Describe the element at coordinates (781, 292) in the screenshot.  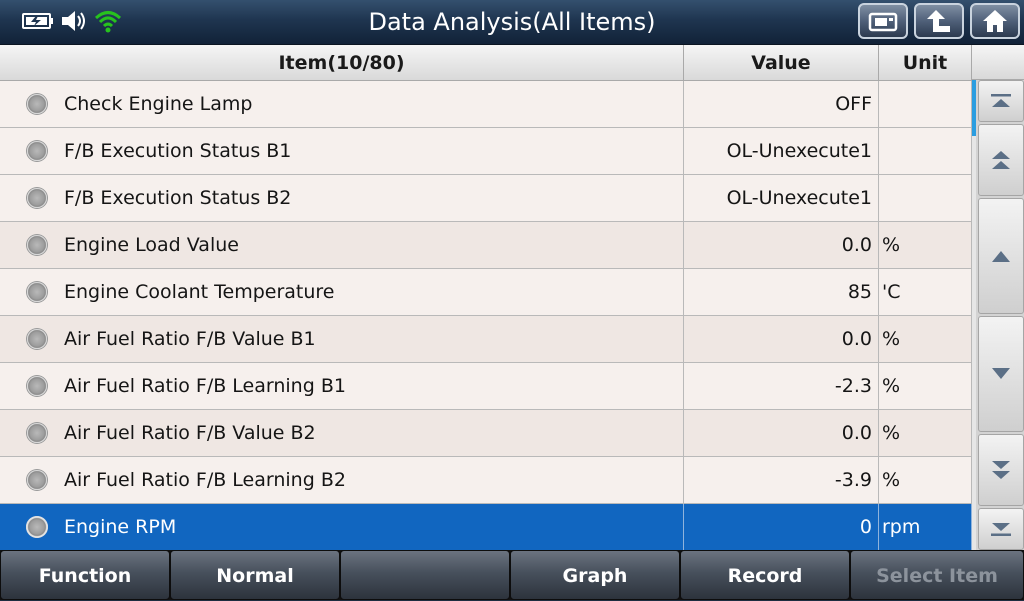
I see `item-value: 85` at that location.